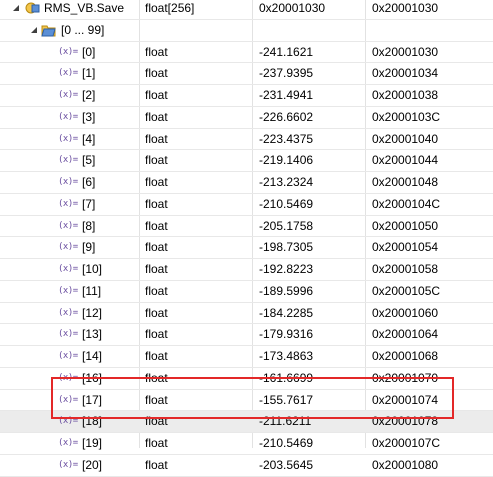 This screenshot has height=477, width=493. Describe the element at coordinates (309, 160) in the screenshot. I see `value-cell: -219.1406` at that location.